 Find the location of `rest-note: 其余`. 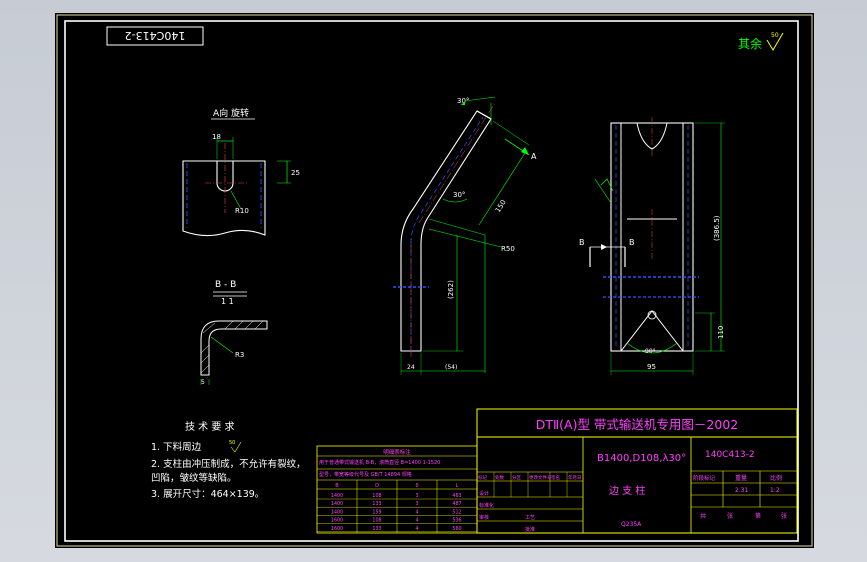

rest-note: 其余 is located at coordinates (750, 43).